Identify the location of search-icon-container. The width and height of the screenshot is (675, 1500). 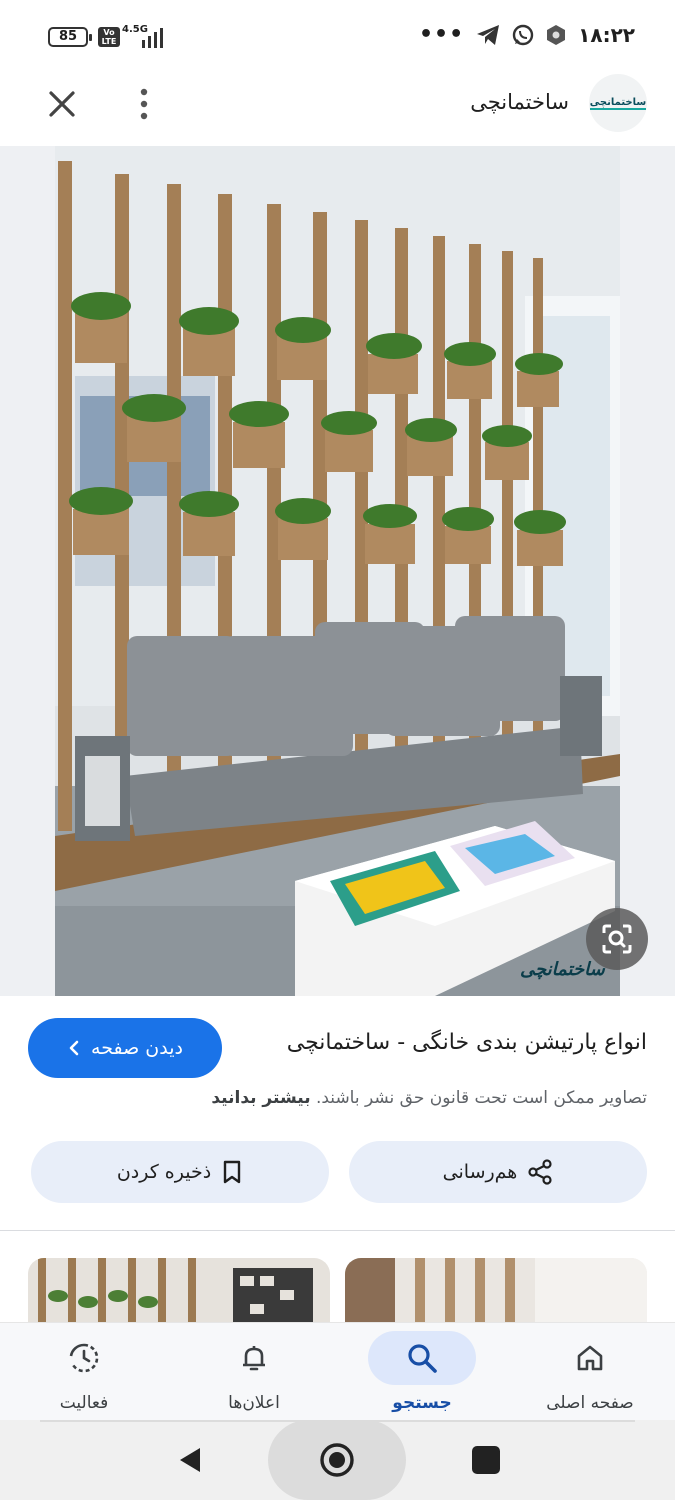
(422, 1358).